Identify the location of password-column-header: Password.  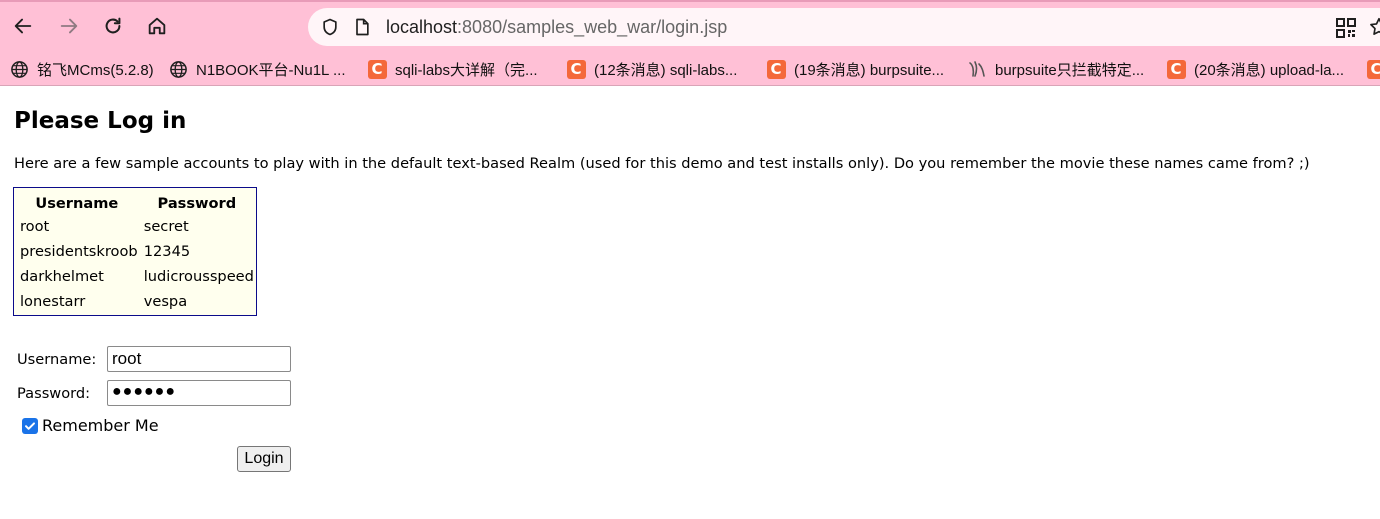
(197, 203).